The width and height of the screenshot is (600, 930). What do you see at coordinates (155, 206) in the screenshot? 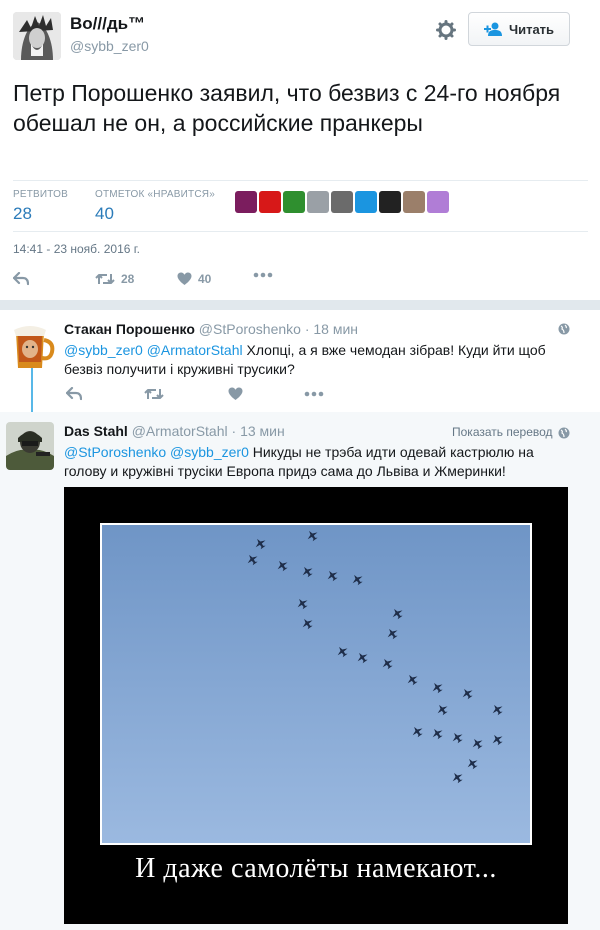
I see `likes-stat: ОТМЕТОК «НРАВИТСЯ» 40` at bounding box center [155, 206].